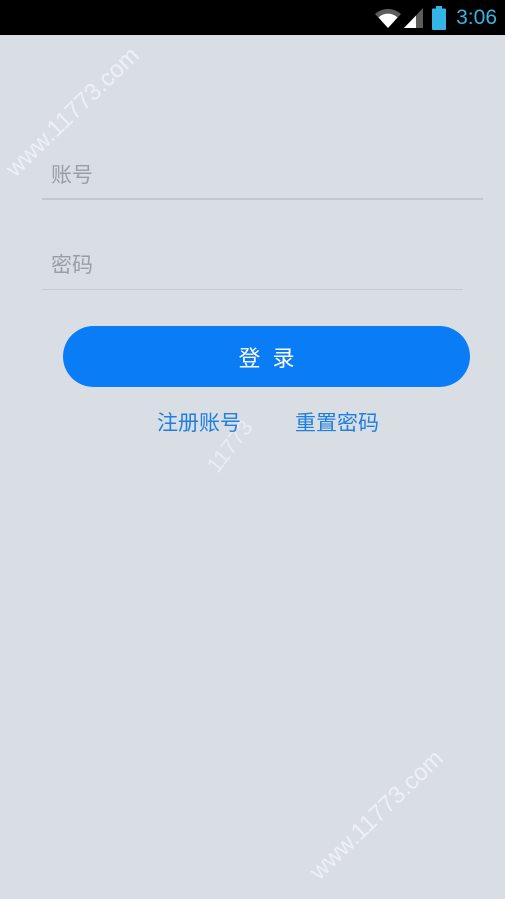 The image size is (505, 899). Describe the element at coordinates (266, 356) in the screenshot. I see `login-button: 登录` at that location.